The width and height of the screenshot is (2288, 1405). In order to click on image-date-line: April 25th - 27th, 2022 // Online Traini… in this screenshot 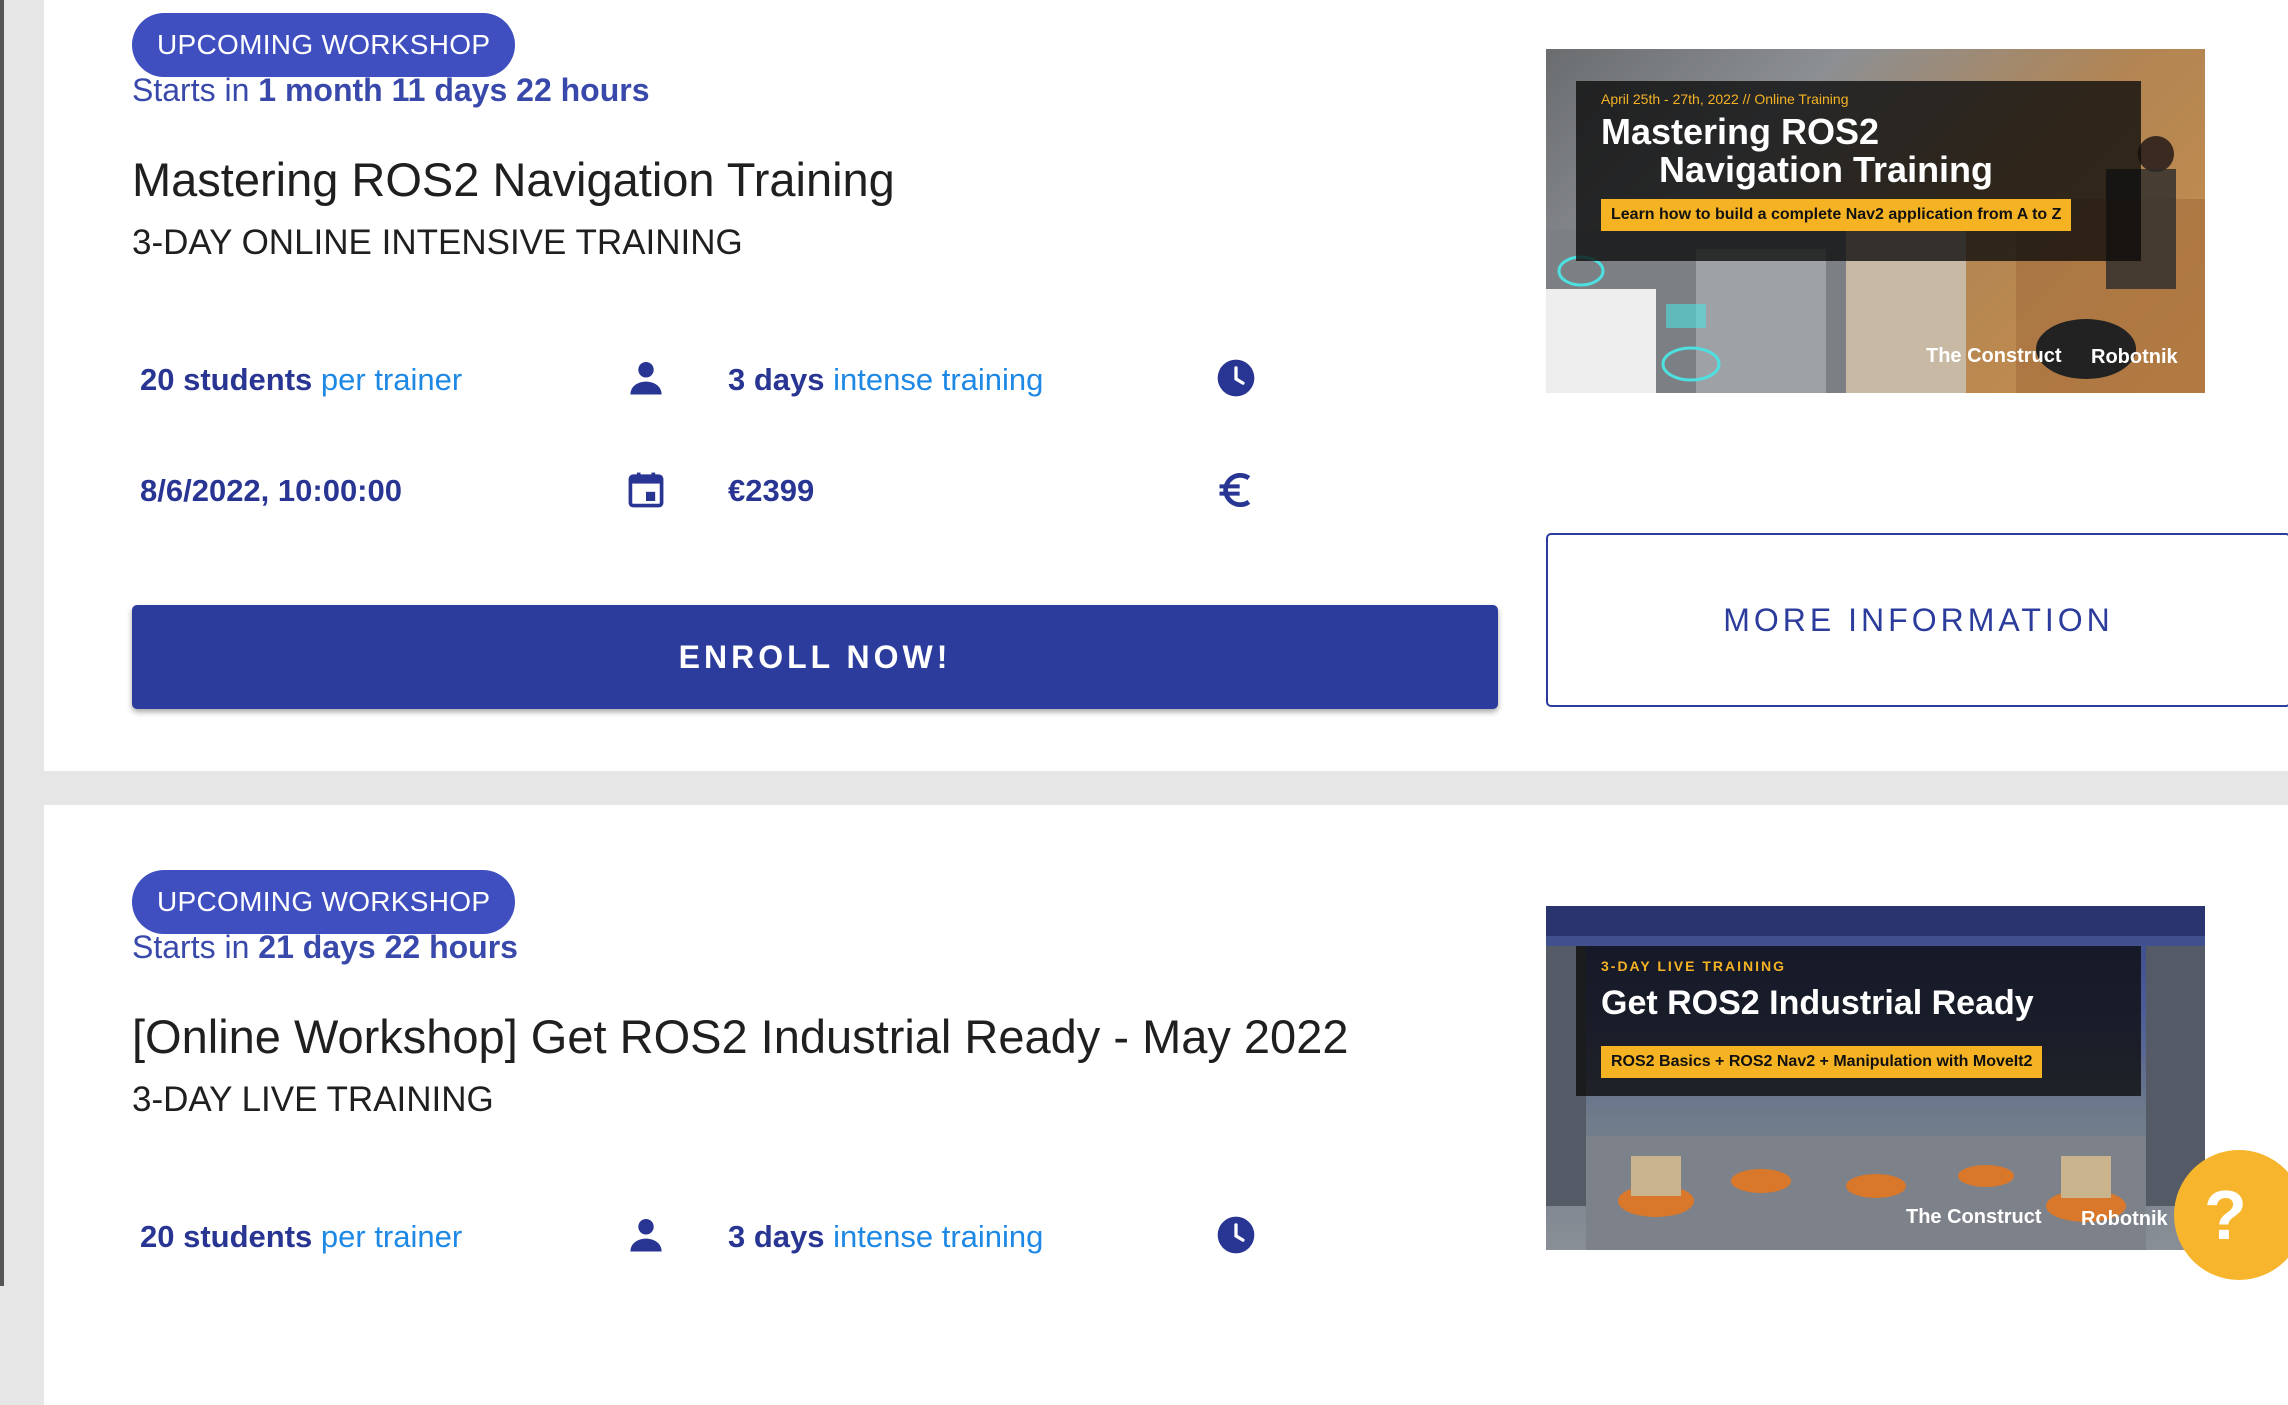, I will do `click(1725, 99)`.